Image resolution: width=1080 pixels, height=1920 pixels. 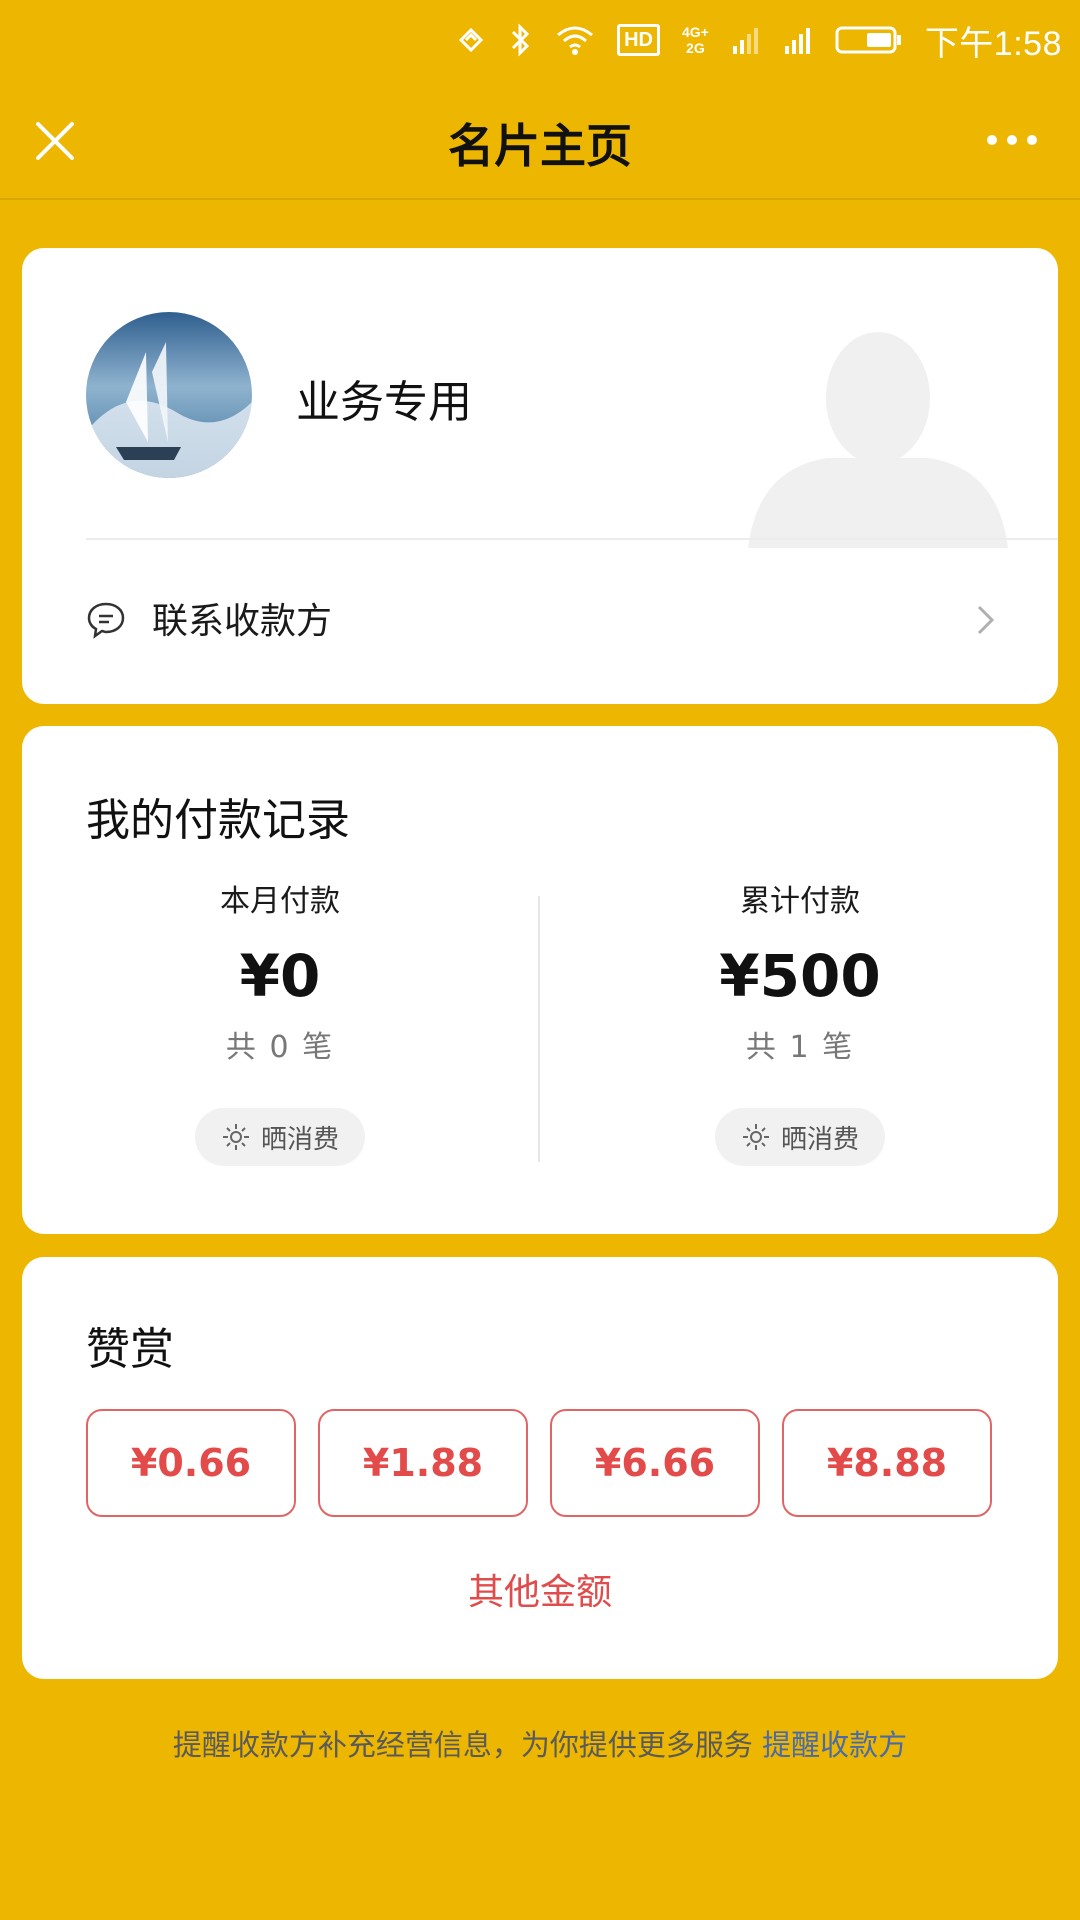 What do you see at coordinates (1012, 140) in the screenshot?
I see `more-icon` at bounding box center [1012, 140].